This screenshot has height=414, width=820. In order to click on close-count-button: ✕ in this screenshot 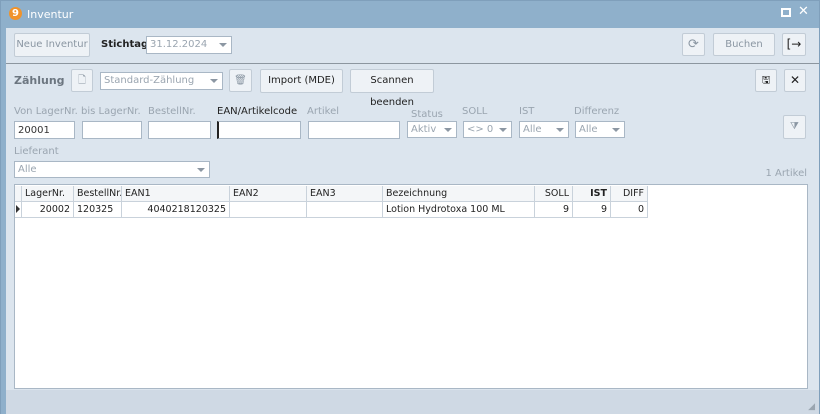, I will do `click(795, 80)`.